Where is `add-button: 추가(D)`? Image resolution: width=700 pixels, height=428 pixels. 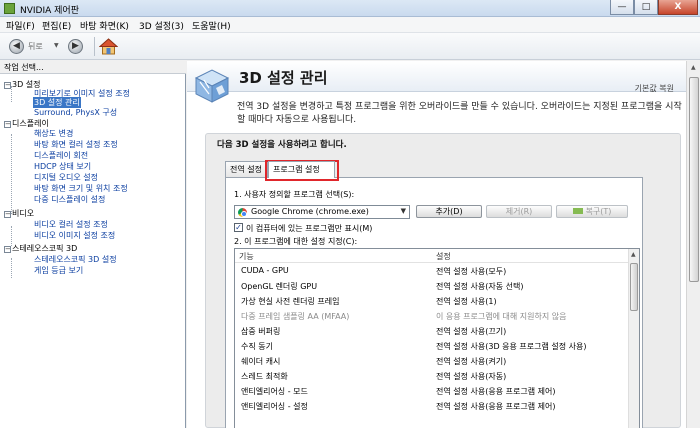
add-button: 추가(D) is located at coordinates (449, 211).